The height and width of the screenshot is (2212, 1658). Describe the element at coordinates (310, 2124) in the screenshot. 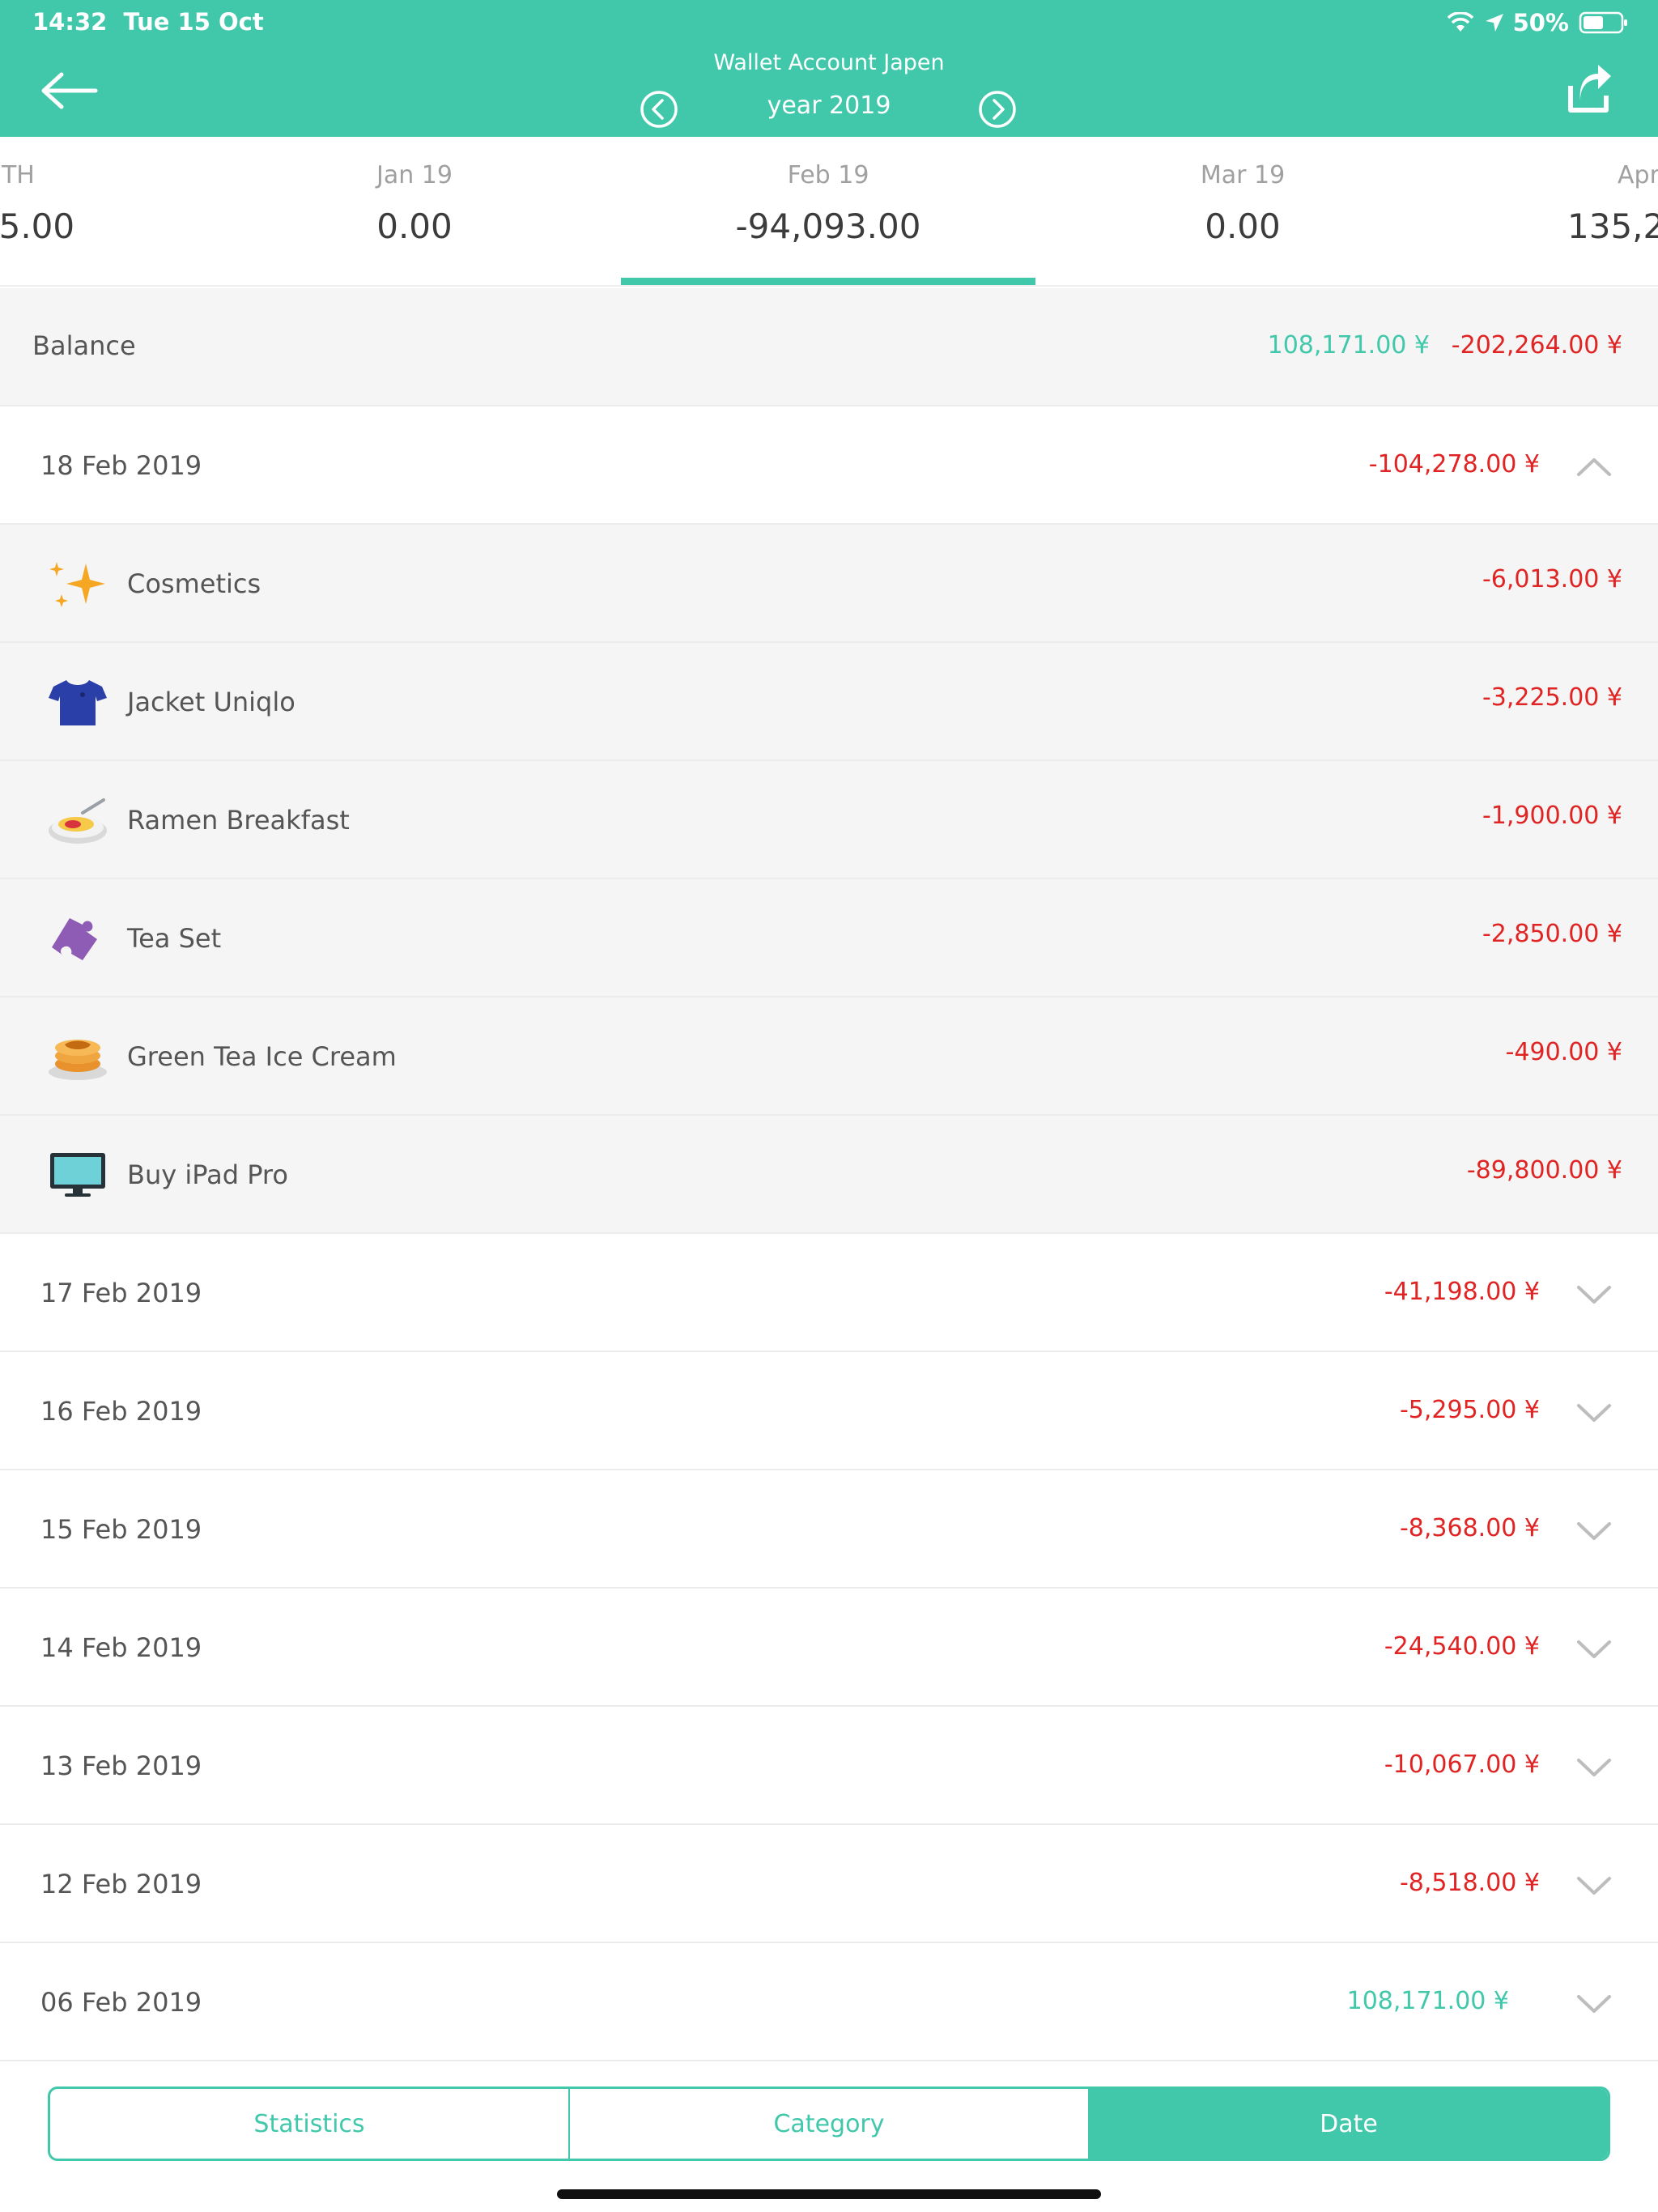

I see `tab-statistics: Statistics` at that location.